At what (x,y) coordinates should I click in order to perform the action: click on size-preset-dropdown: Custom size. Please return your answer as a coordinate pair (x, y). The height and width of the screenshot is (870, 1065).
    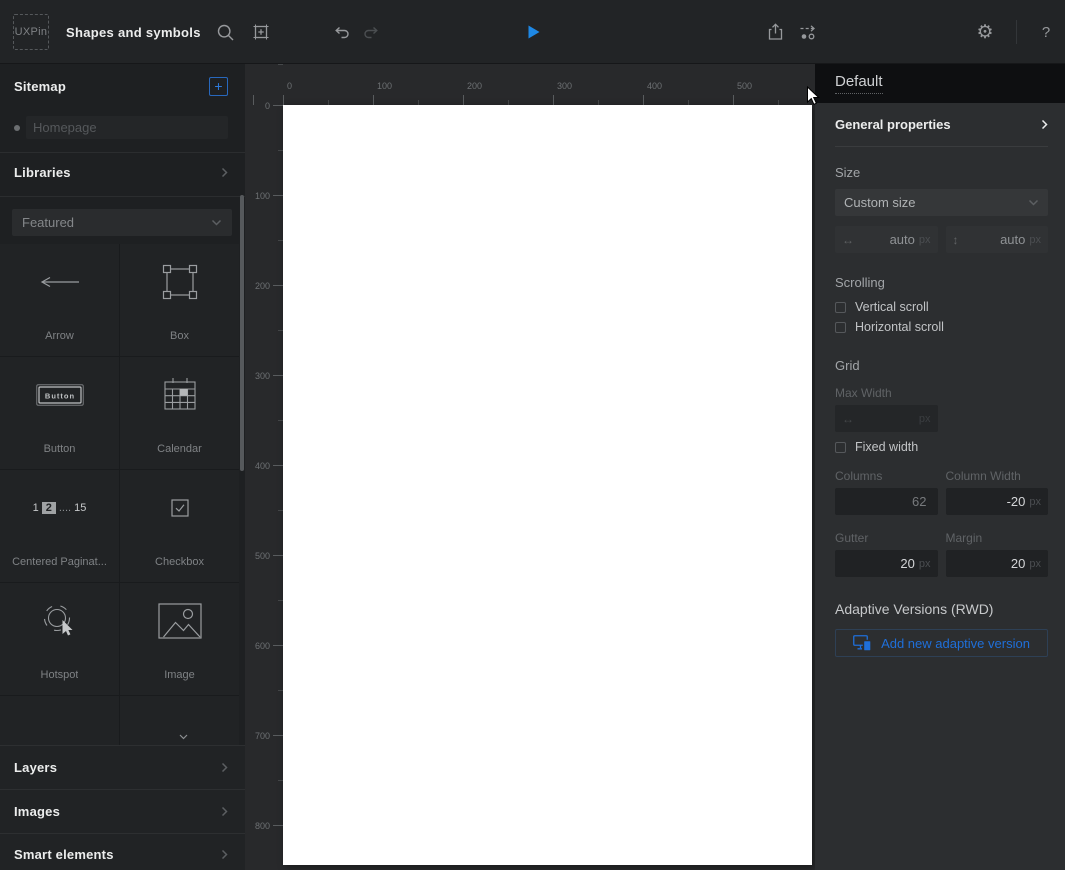
    Looking at the image, I should click on (941, 202).